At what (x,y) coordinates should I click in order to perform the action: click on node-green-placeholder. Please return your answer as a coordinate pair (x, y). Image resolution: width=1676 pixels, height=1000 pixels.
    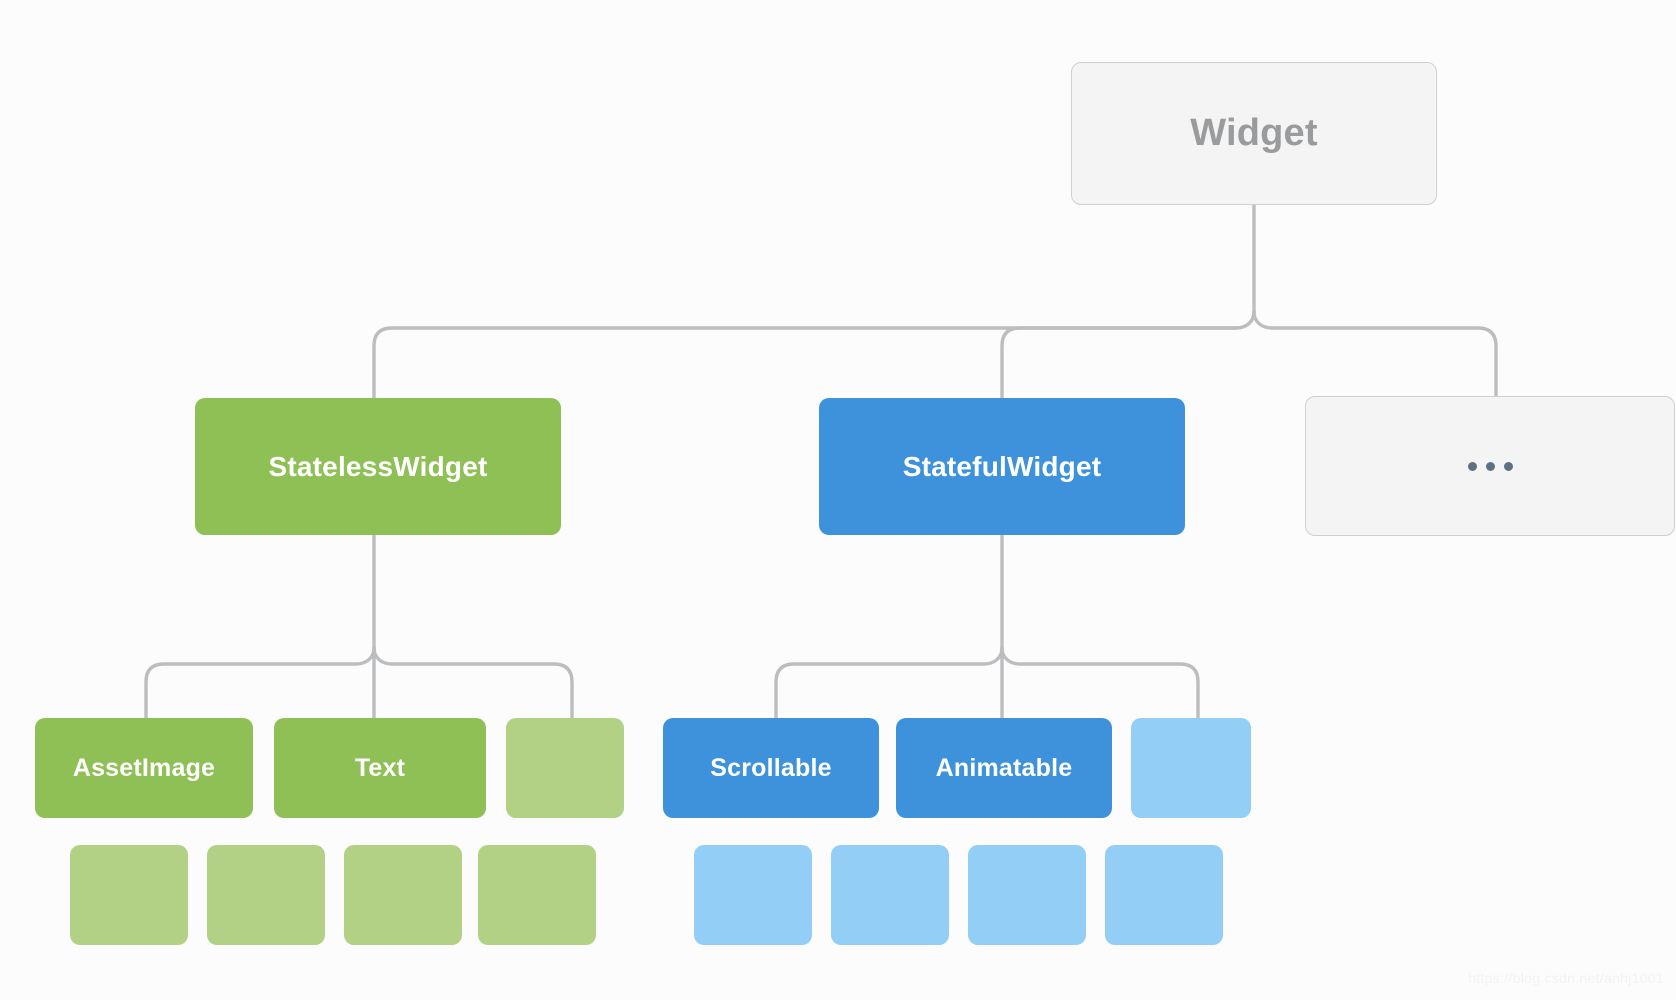
    Looking at the image, I should click on (565, 768).